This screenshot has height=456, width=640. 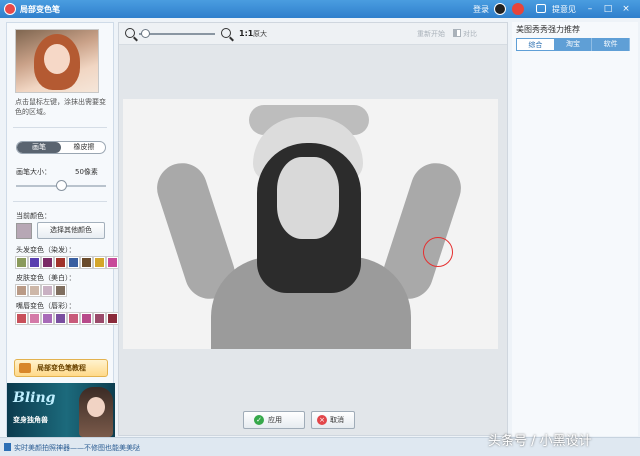 I want to click on banner-title: Bling, so click(x=34, y=398).